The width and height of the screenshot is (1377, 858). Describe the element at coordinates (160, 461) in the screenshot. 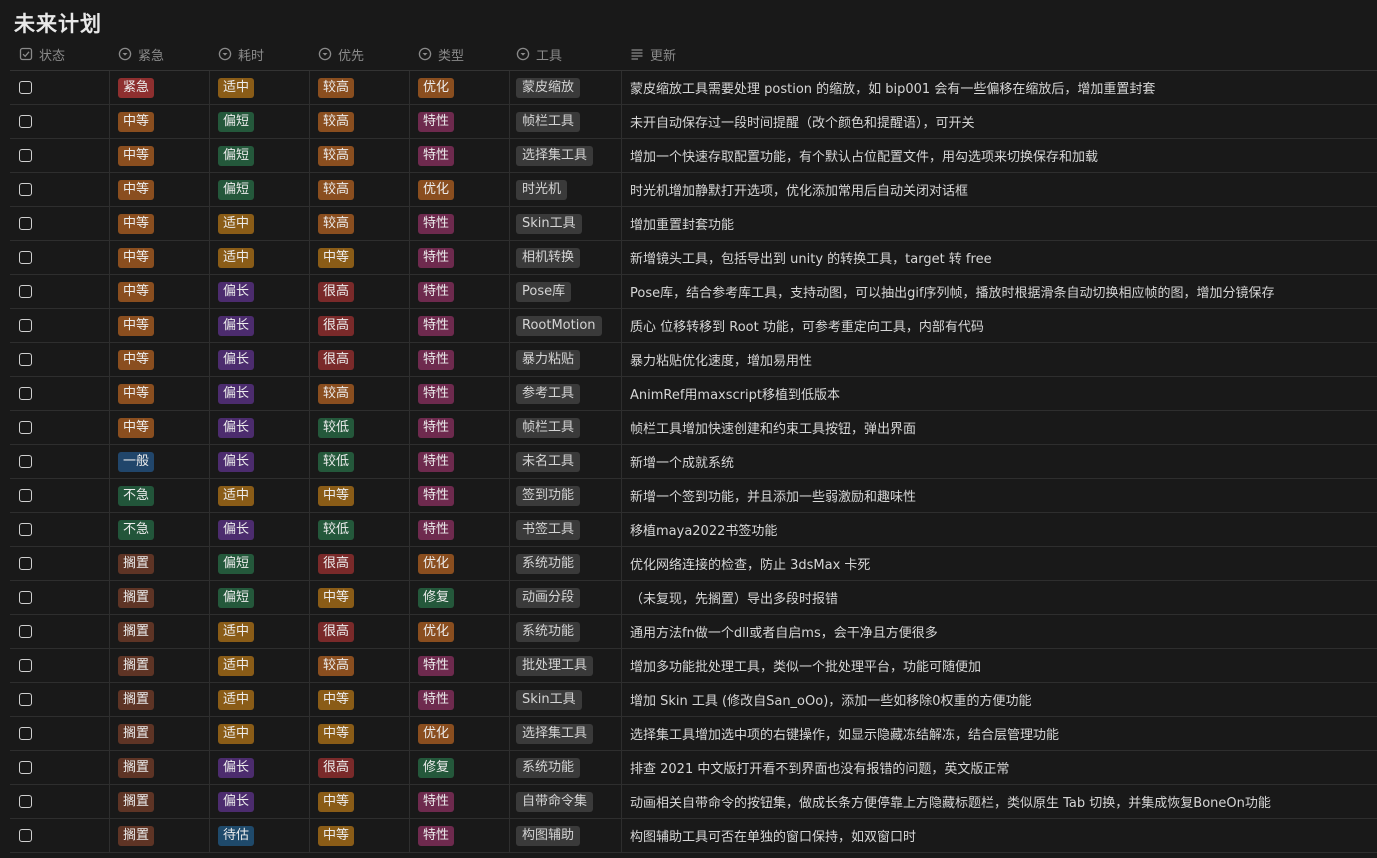

I see `urgency-cell: 一般` at that location.